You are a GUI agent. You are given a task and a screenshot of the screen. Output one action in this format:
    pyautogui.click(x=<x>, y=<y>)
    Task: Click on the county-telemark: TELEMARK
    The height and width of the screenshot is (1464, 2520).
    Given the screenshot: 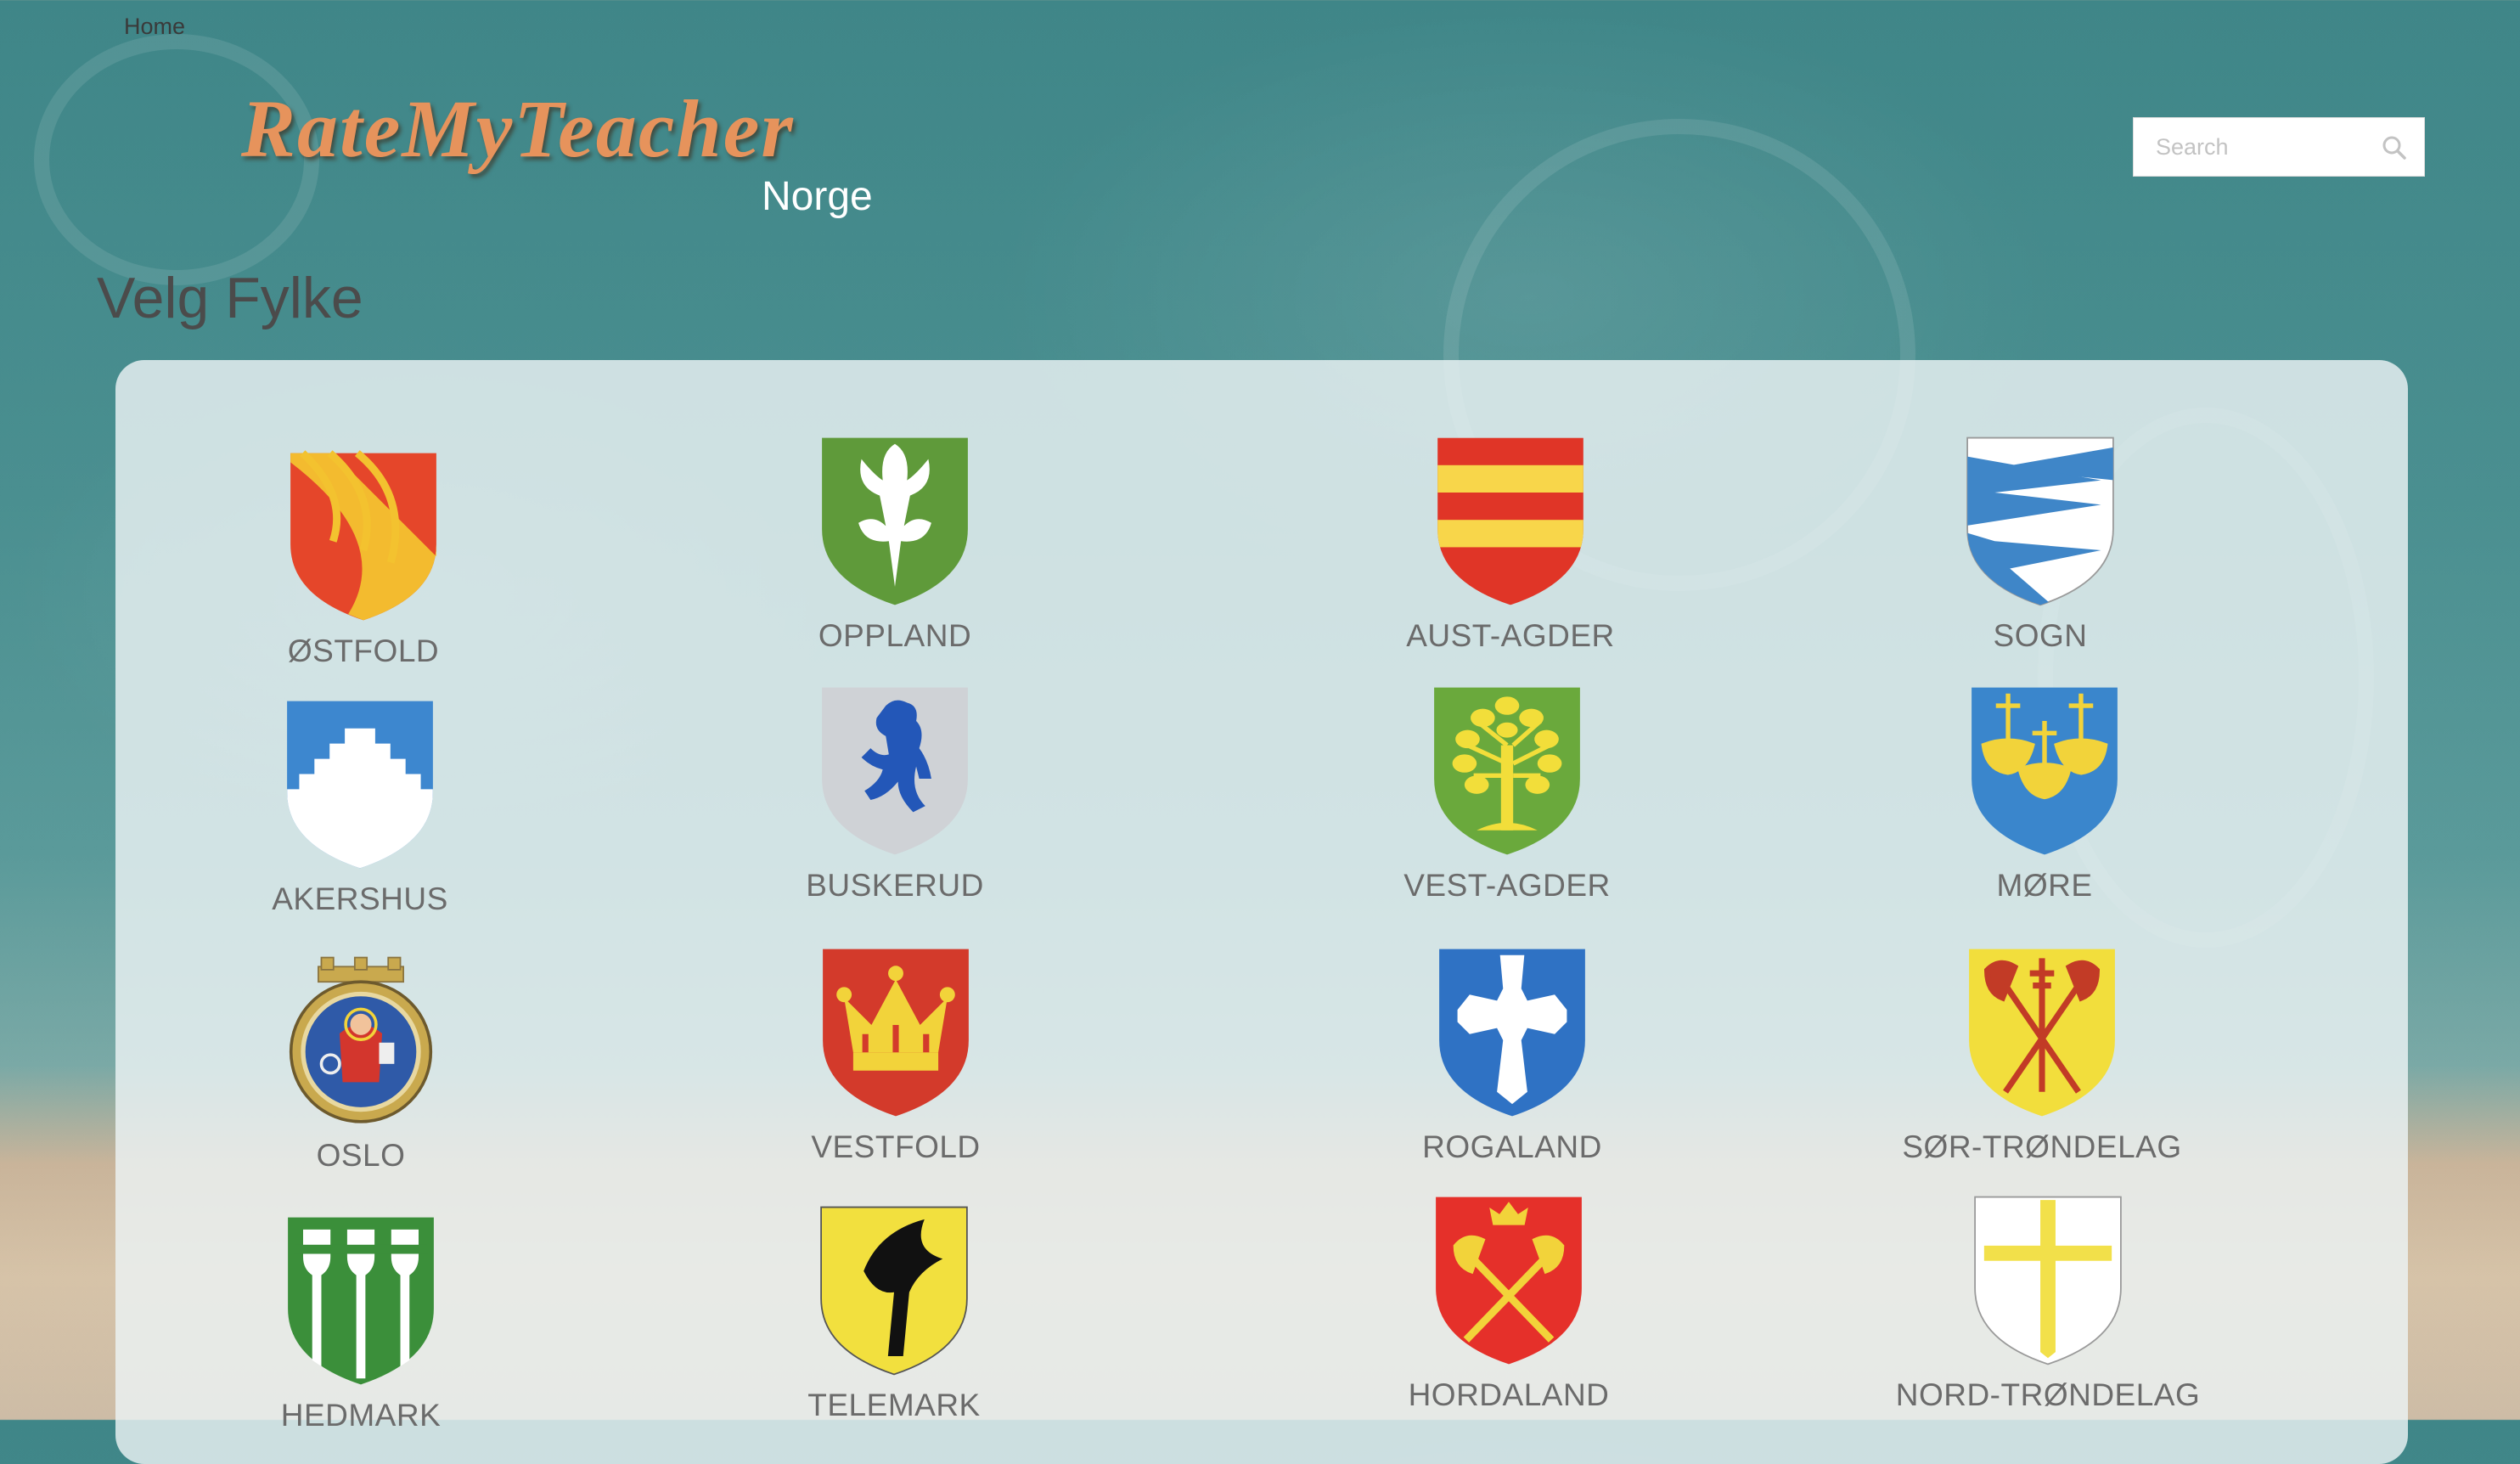 What is the action you would take?
    pyautogui.click(x=894, y=1314)
    